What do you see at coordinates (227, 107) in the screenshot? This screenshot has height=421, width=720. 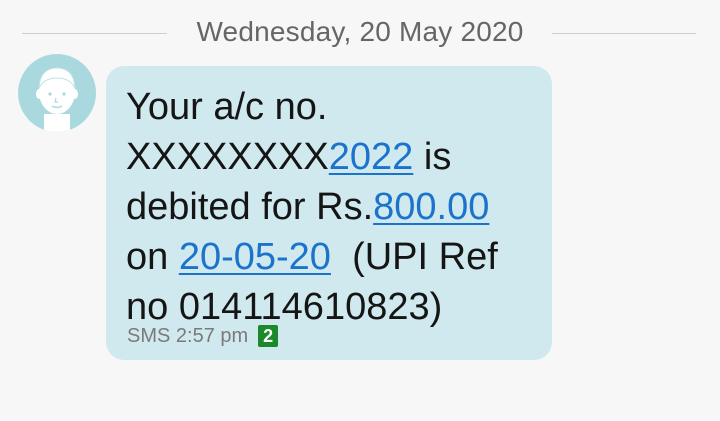 I see `message-line-1: Your a/c no.` at bounding box center [227, 107].